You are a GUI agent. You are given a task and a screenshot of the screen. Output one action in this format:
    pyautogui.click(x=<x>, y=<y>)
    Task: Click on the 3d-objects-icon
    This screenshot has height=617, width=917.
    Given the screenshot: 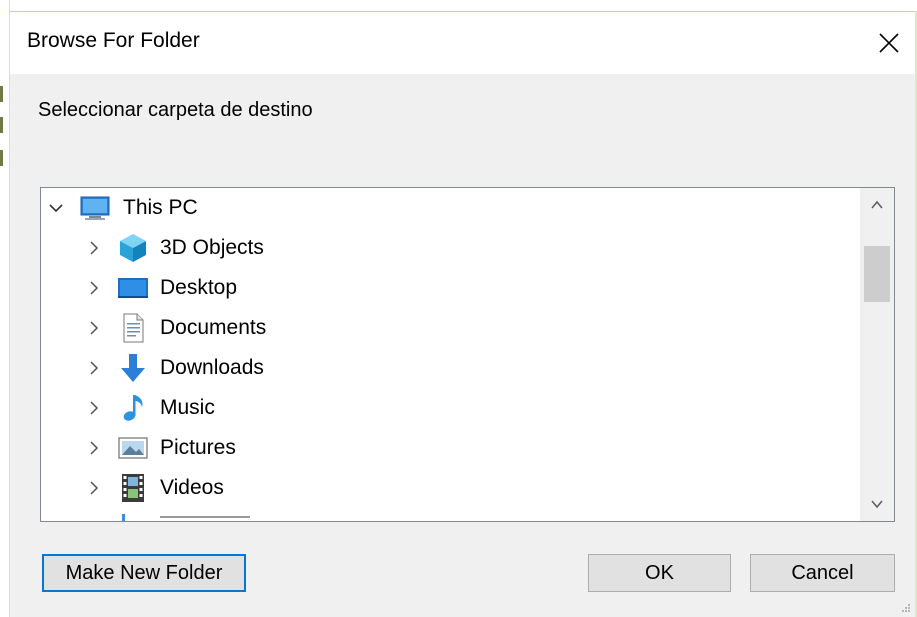 What is the action you would take?
    pyautogui.click(x=133, y=248)
    